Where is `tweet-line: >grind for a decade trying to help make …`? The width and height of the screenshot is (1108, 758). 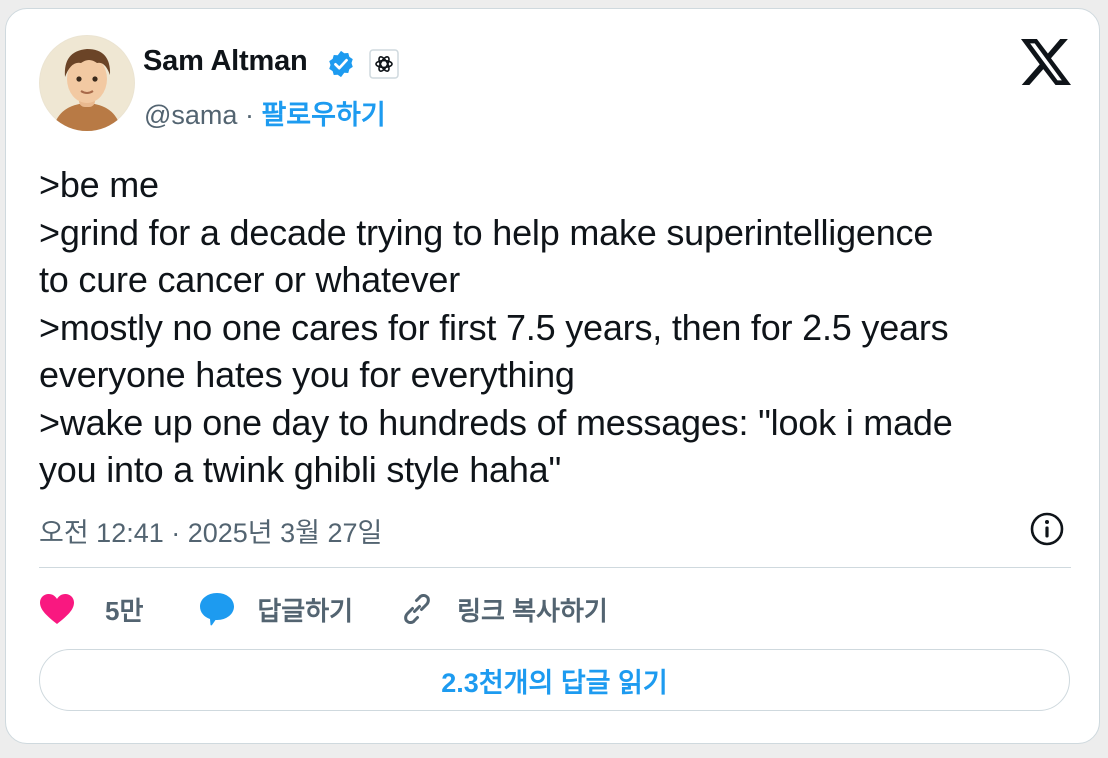
tweet-line: >grind for a decade trying to help make … is located at coordinates (486, 232).